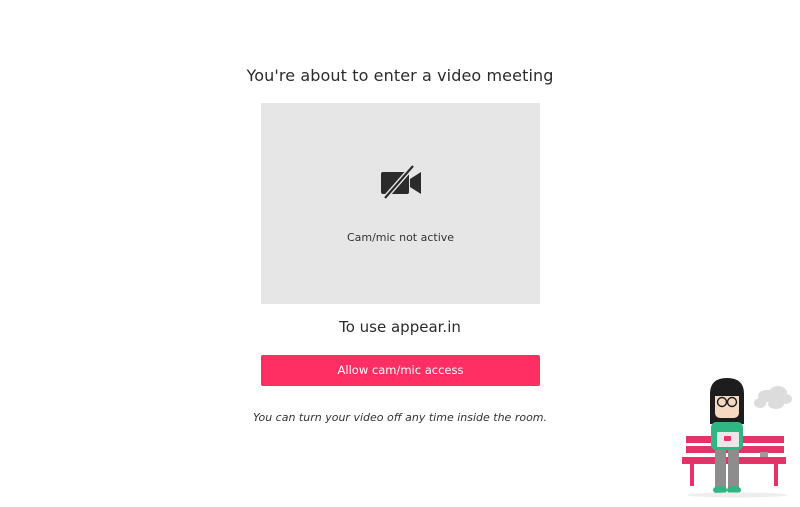 This screenshot has width=800, height=507. I want to click on camera-off-icon, so click(401, 182).